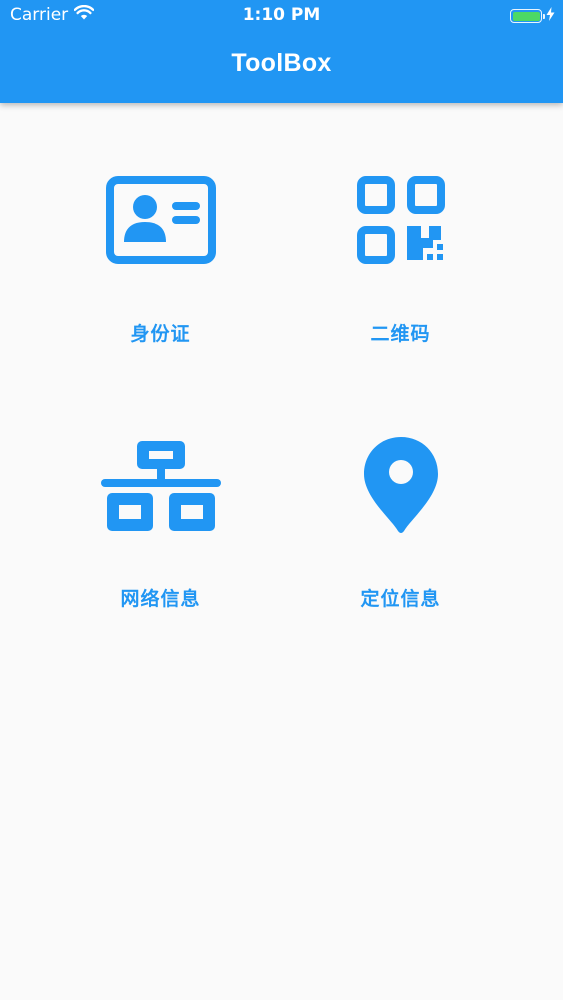 The image size is (563, 1000). I want to click on id-card-icon, so click(160, 220).